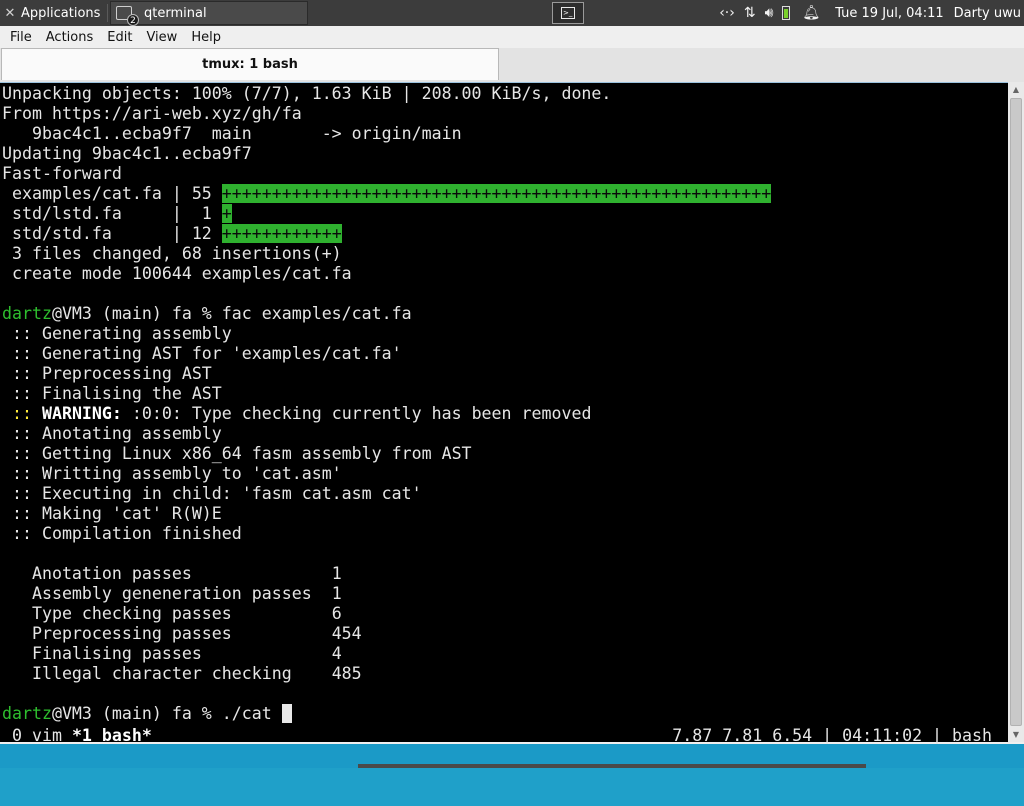 Image resolution: width=1024 pixels, height=806 pixels. Describe the element at coordinates (172, 253) in the screenshot. I see `line: 3 files changed, 68 insertions(+)` at that location.